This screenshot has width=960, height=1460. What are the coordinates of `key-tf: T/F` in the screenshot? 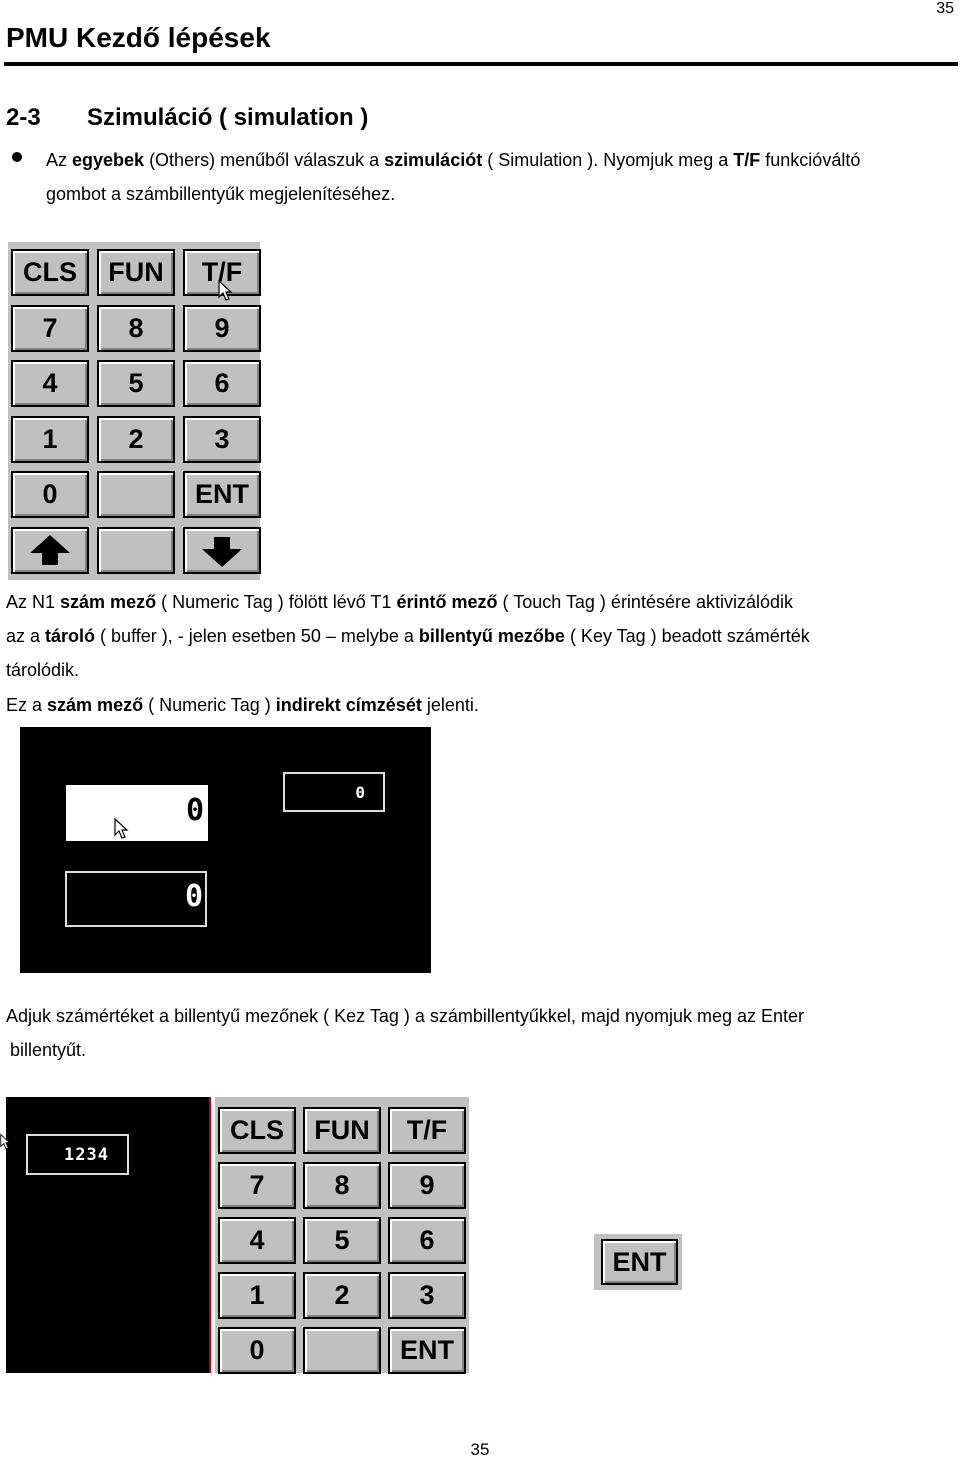 It's located at (427, 1130).